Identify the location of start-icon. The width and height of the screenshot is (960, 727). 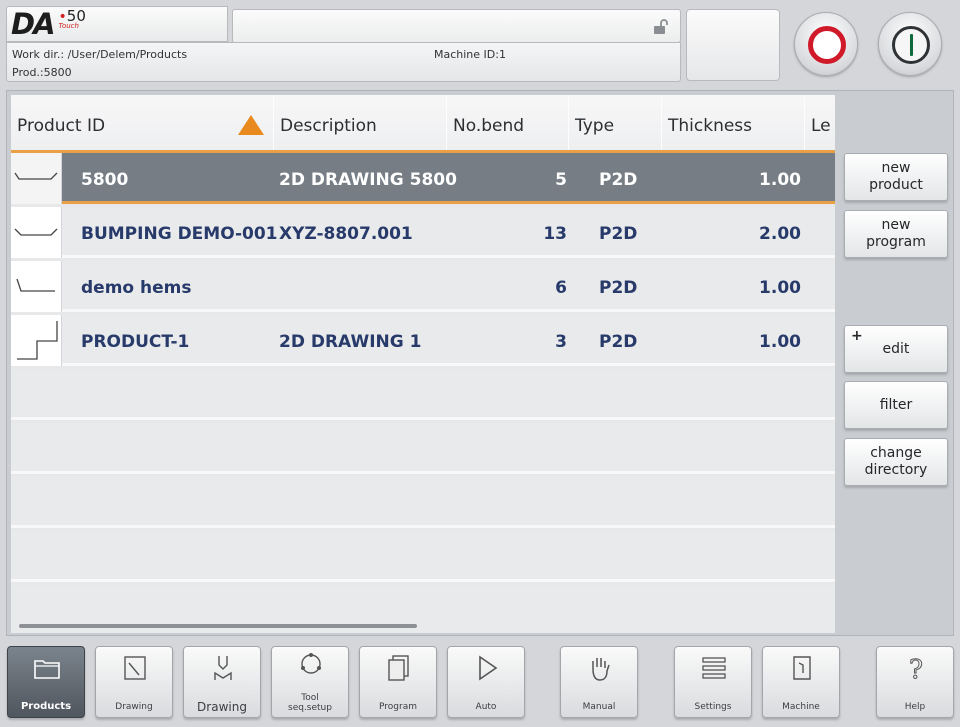
(911, 45).